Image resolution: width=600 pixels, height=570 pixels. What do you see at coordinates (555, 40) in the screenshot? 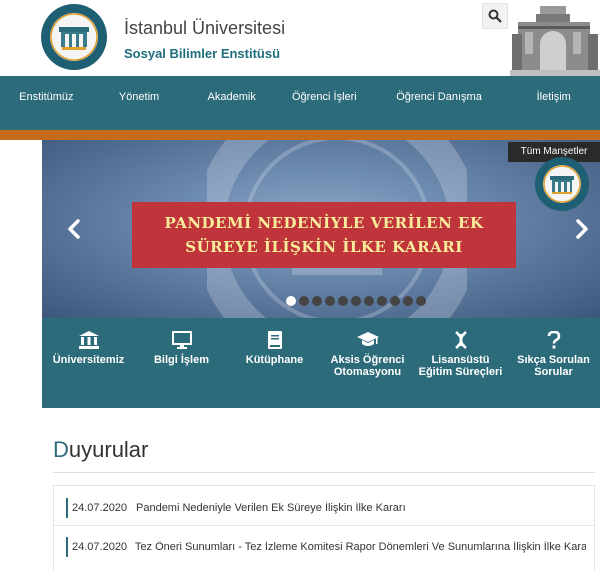
I see `gate-illustration` at bounding box center [555, 40].